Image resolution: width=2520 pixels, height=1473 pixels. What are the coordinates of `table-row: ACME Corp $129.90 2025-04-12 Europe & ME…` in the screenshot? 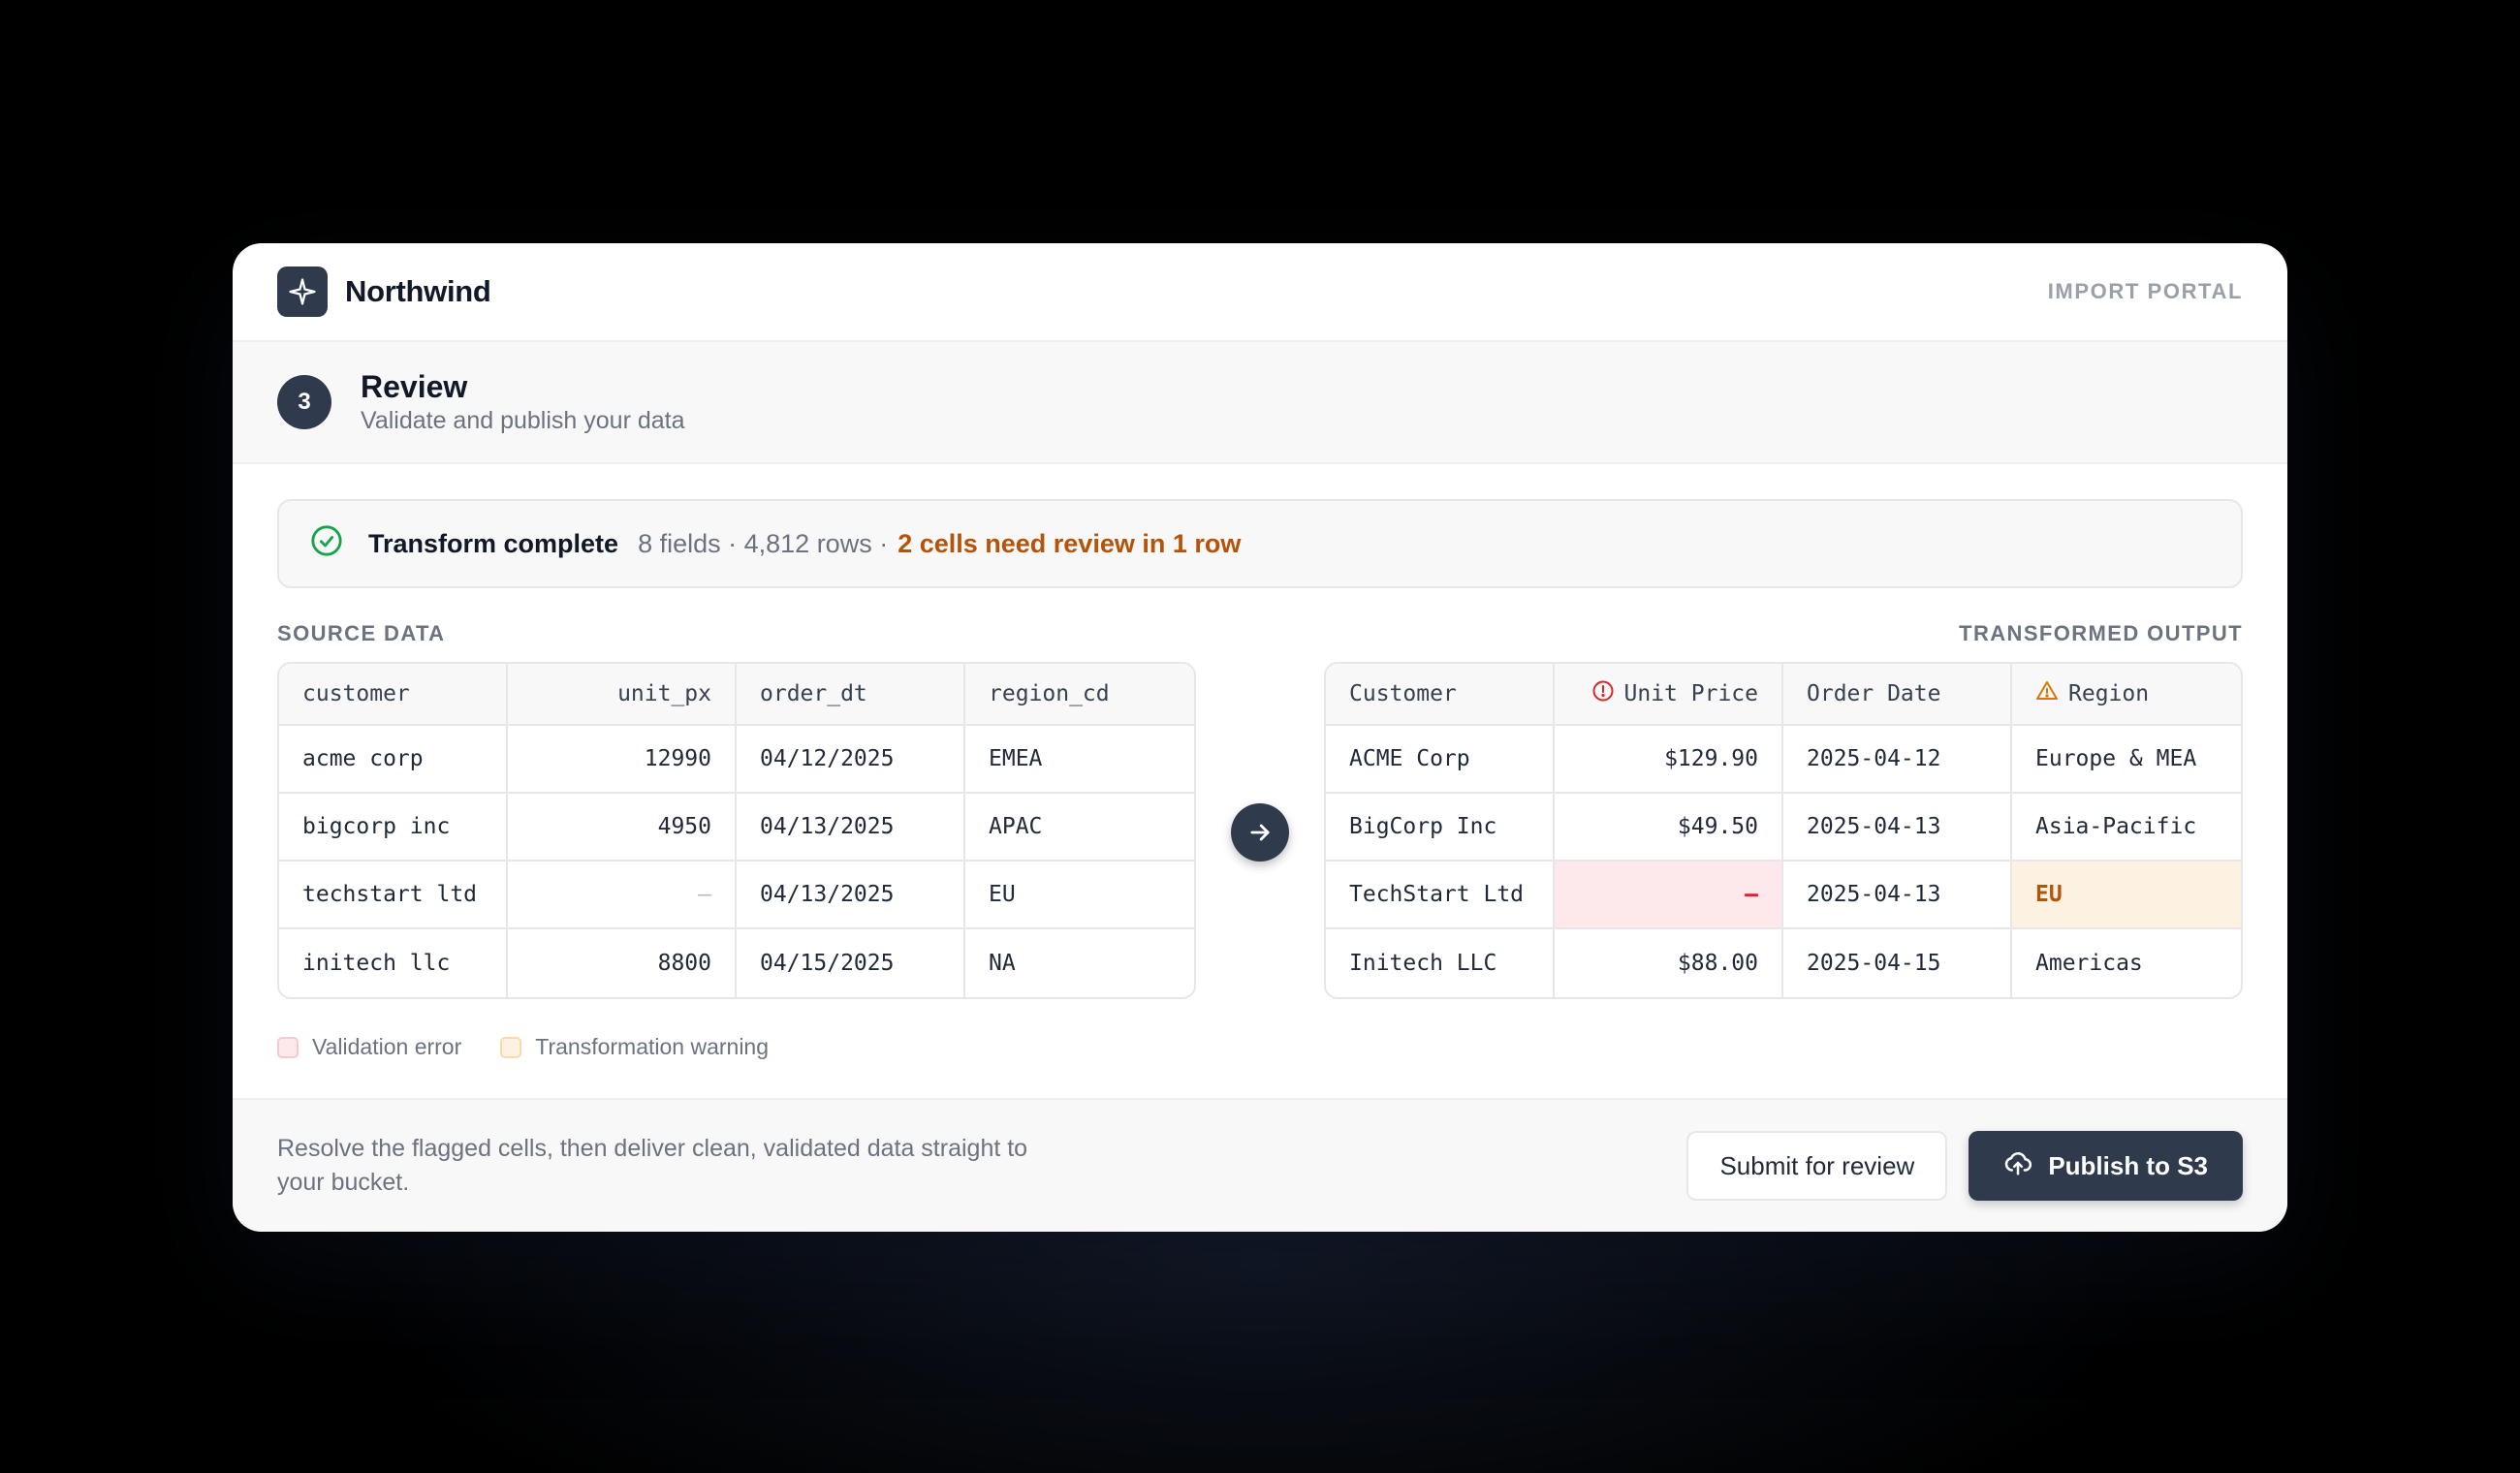 It's located at (1783, 760).